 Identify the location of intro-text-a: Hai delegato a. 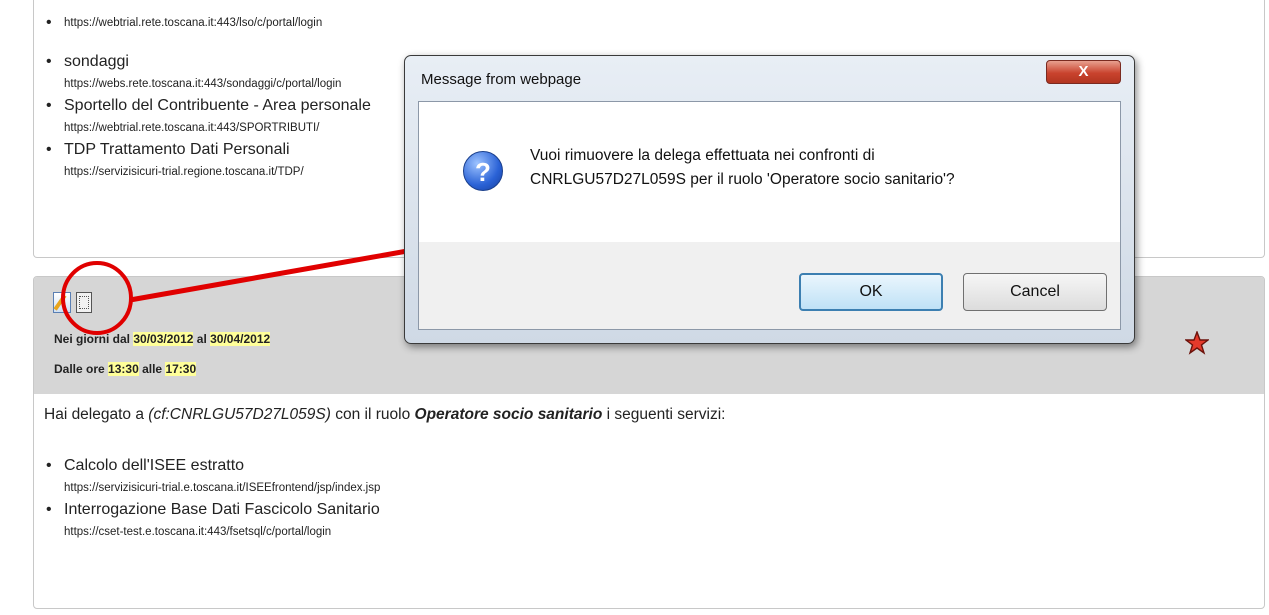
(94, 414).